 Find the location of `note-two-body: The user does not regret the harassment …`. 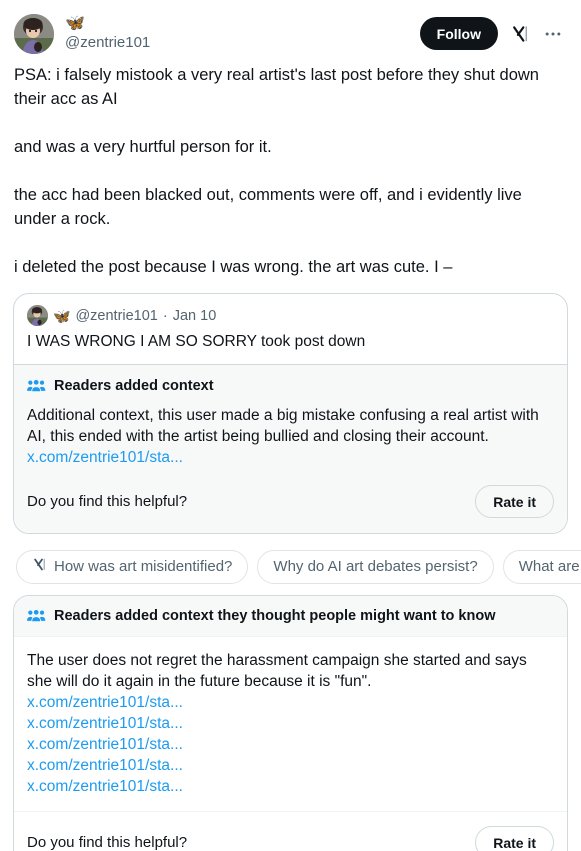

note-two-body: The user does not regret the harassment … is located at coordinates (277, 671).